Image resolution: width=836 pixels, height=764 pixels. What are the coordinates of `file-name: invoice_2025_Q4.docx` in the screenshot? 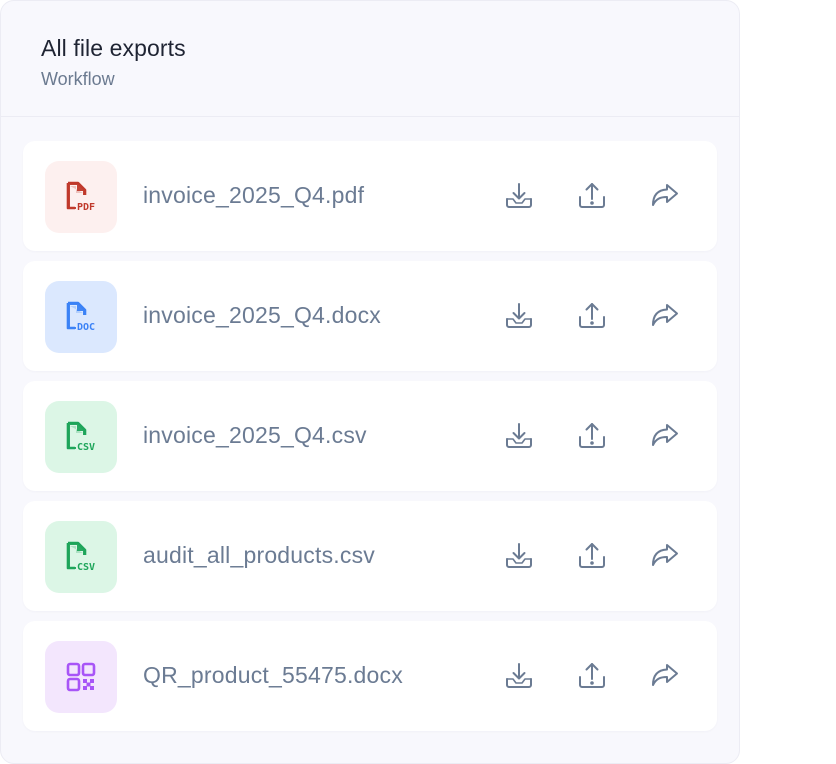 It's located at (262, 315).